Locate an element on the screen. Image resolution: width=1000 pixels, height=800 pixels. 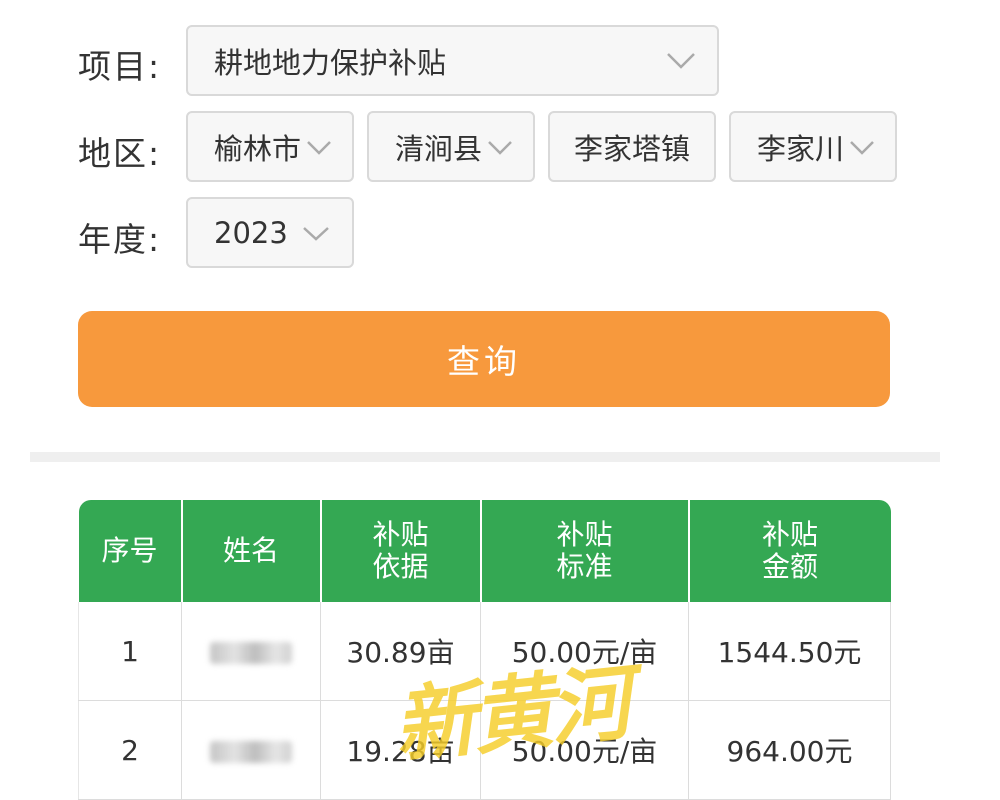
cell-index: 1 is located at coordinates (130, 651).